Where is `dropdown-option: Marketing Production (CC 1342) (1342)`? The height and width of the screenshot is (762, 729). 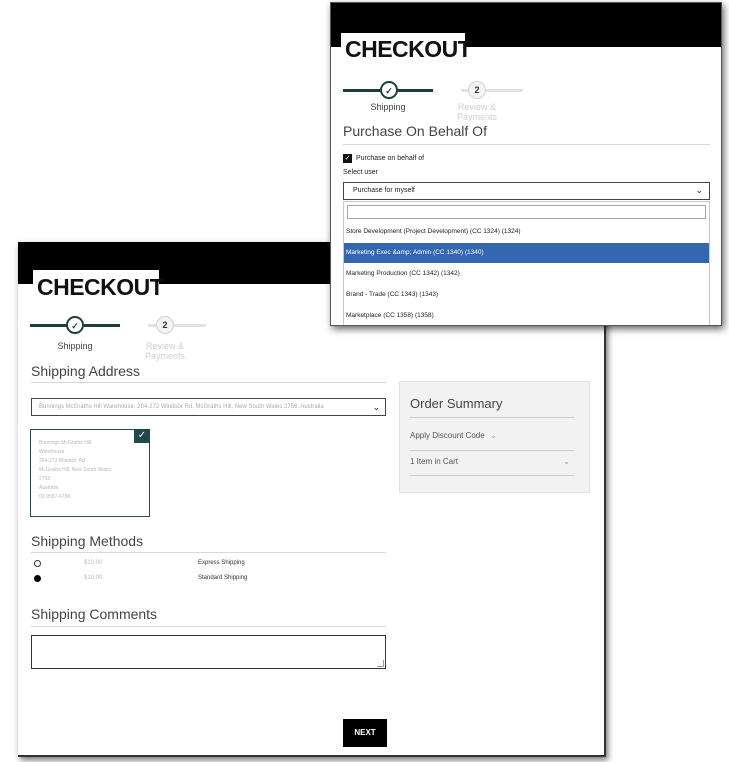 dropdown-option: Marketing Production (CC 1342) (1342) is located at coordinates (526, 274).